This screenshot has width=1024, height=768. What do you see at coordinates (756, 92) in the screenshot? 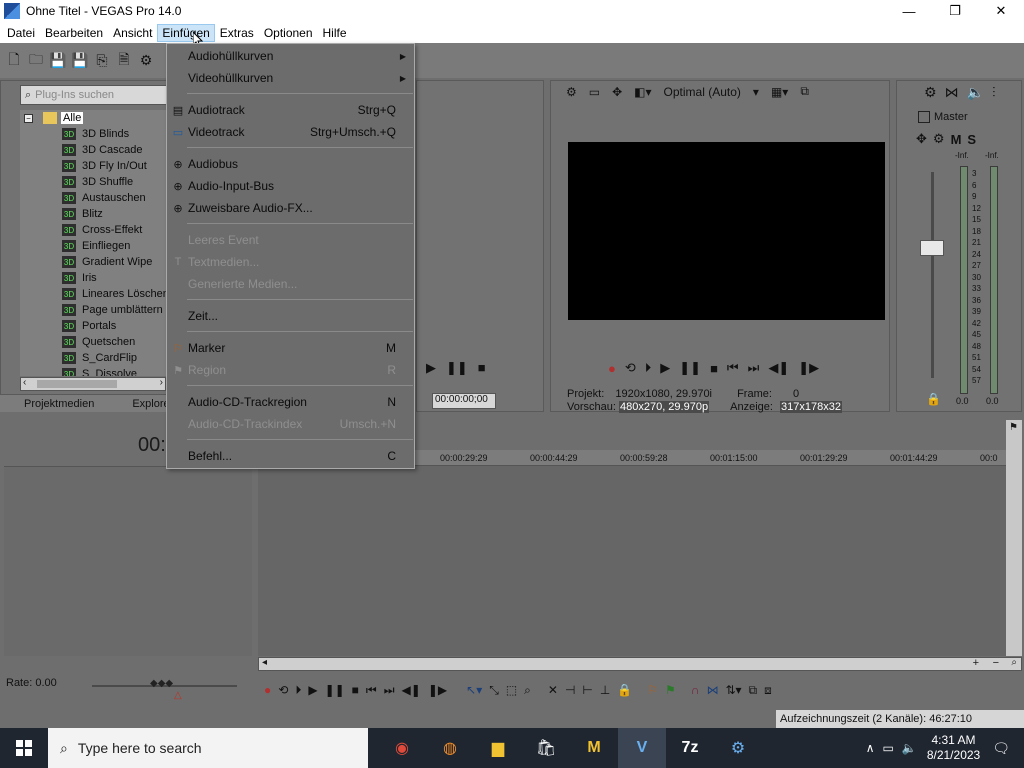
I see `chevron-down-icon: ▾` at bounding box center [756, 92].